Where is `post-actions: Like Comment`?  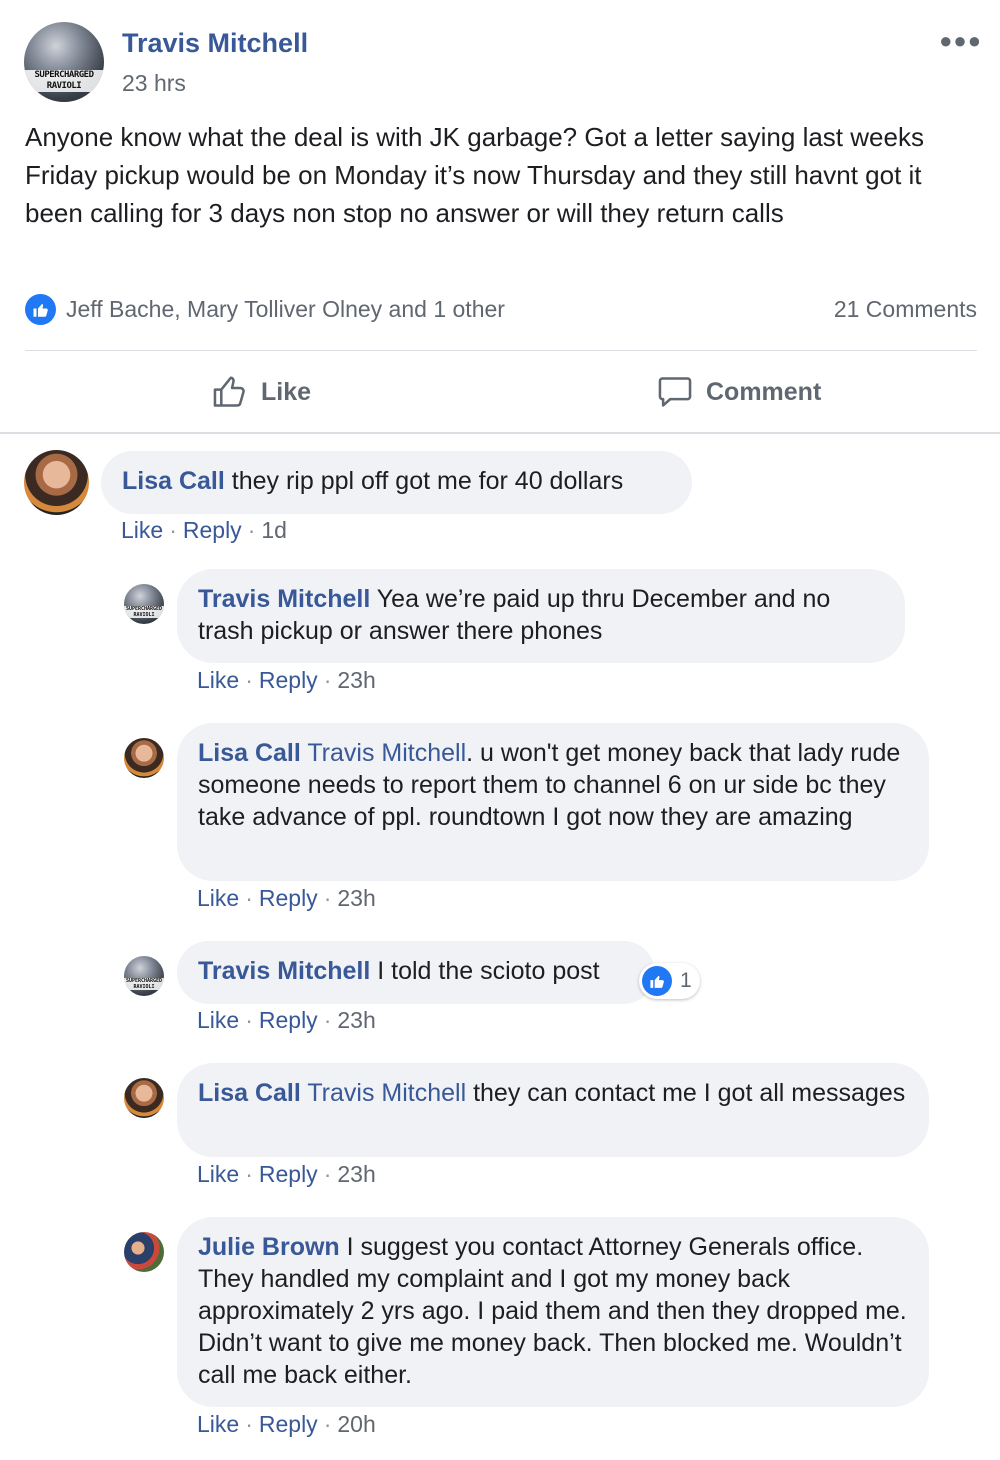
post-actions: Like Comment is located at coordinates (500, 392).